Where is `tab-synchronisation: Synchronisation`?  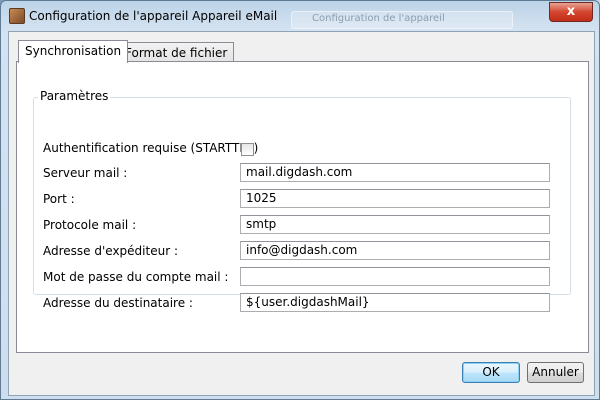
tab-synchronisation: Synchronisation is located at coordinates (73, 51).